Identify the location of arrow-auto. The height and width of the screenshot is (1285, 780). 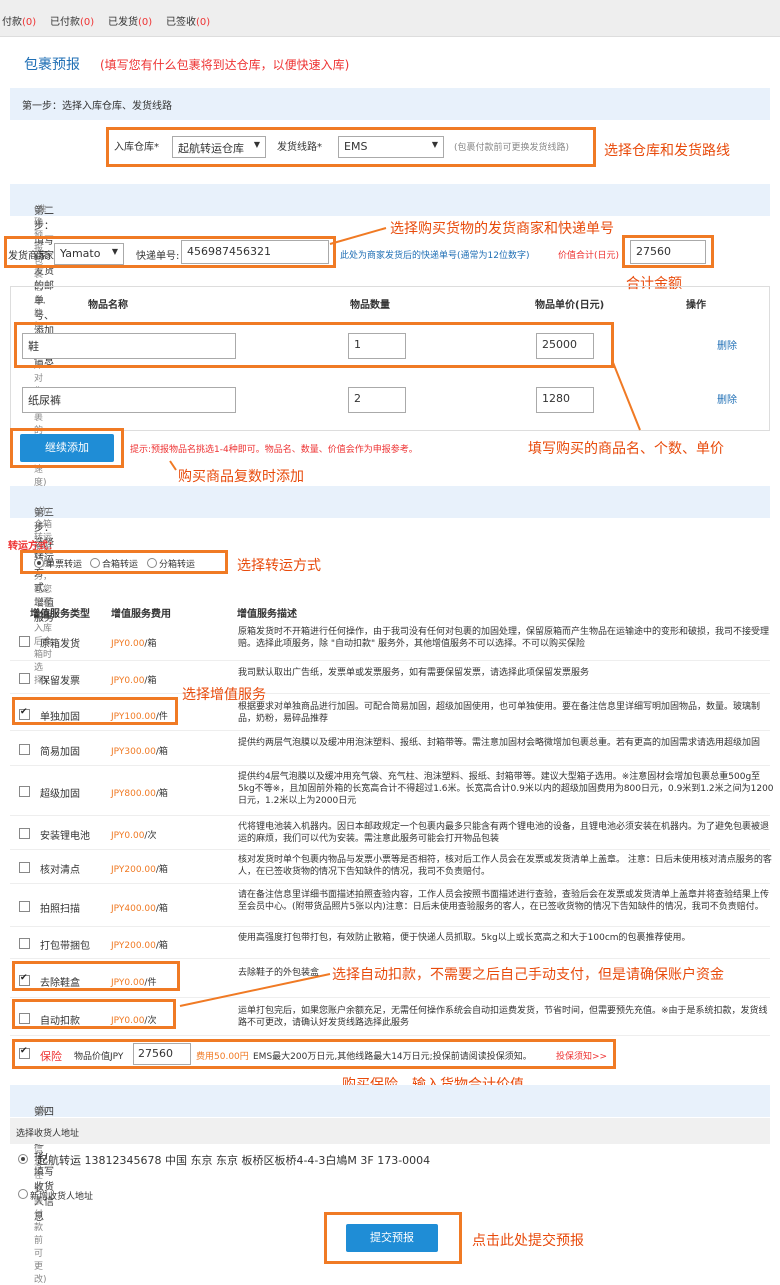
(255, 990).